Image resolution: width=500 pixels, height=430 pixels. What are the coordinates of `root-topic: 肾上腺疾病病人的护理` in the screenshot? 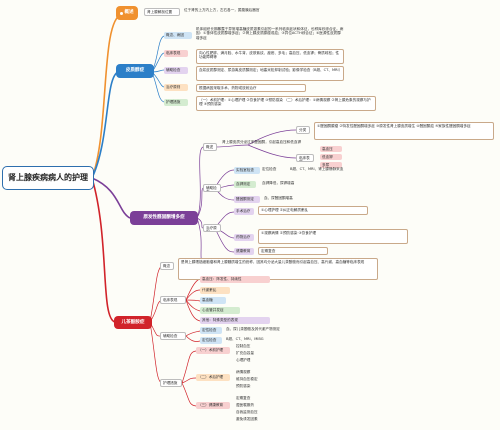 It's located at (48, 178).